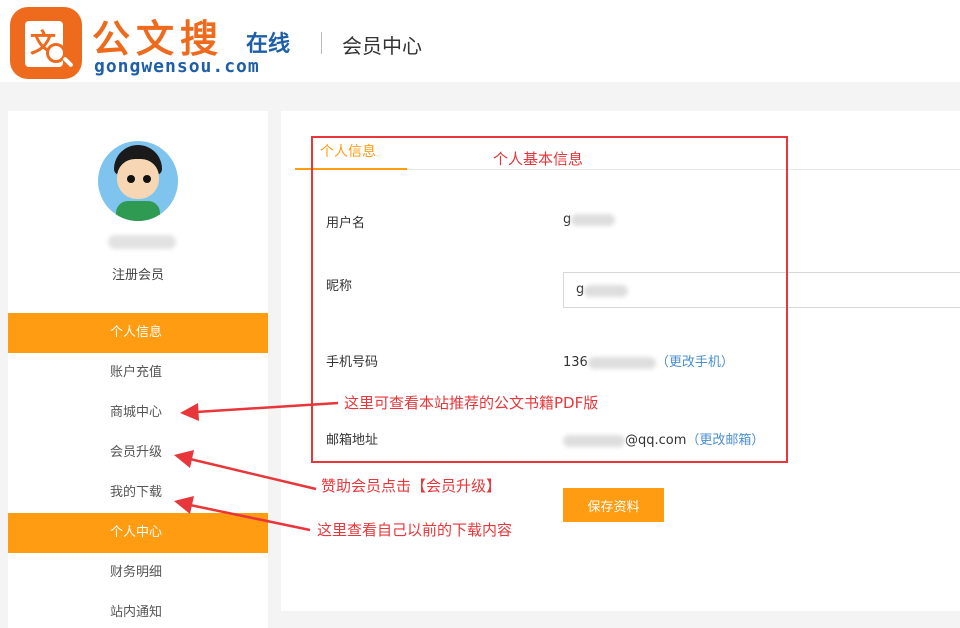 Image resolution: width=960 pixels, height=628 pixels. What do you see at coordinates (267, 407) in the screenshot?
I see `arrow-mall-line` at bounding box center [267, 407].